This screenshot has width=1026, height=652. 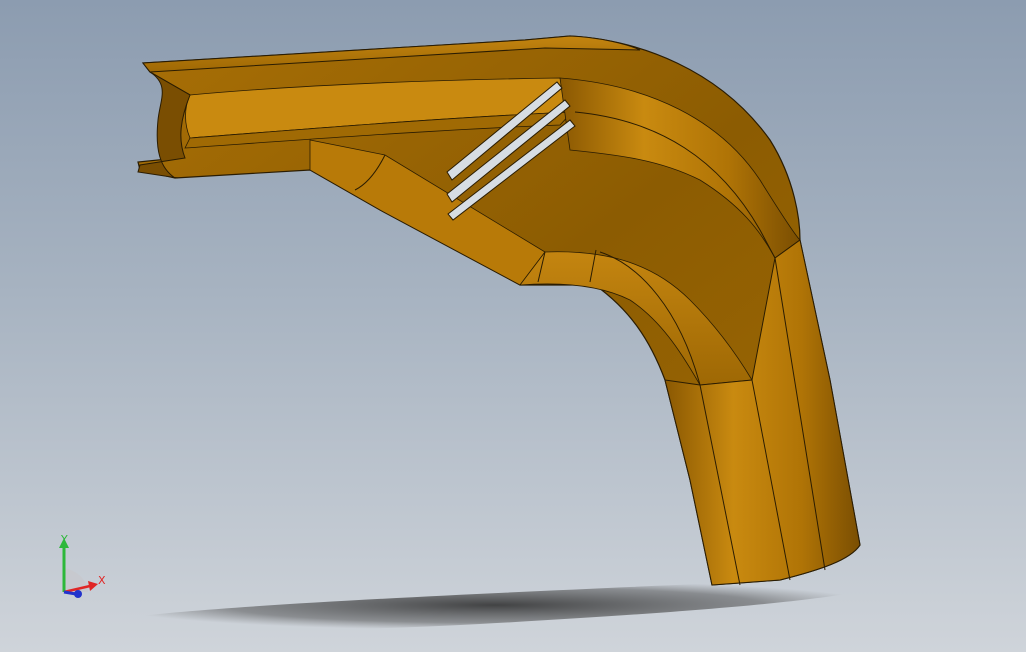 I want to click on model-shadow, so click(x=495, y=605).